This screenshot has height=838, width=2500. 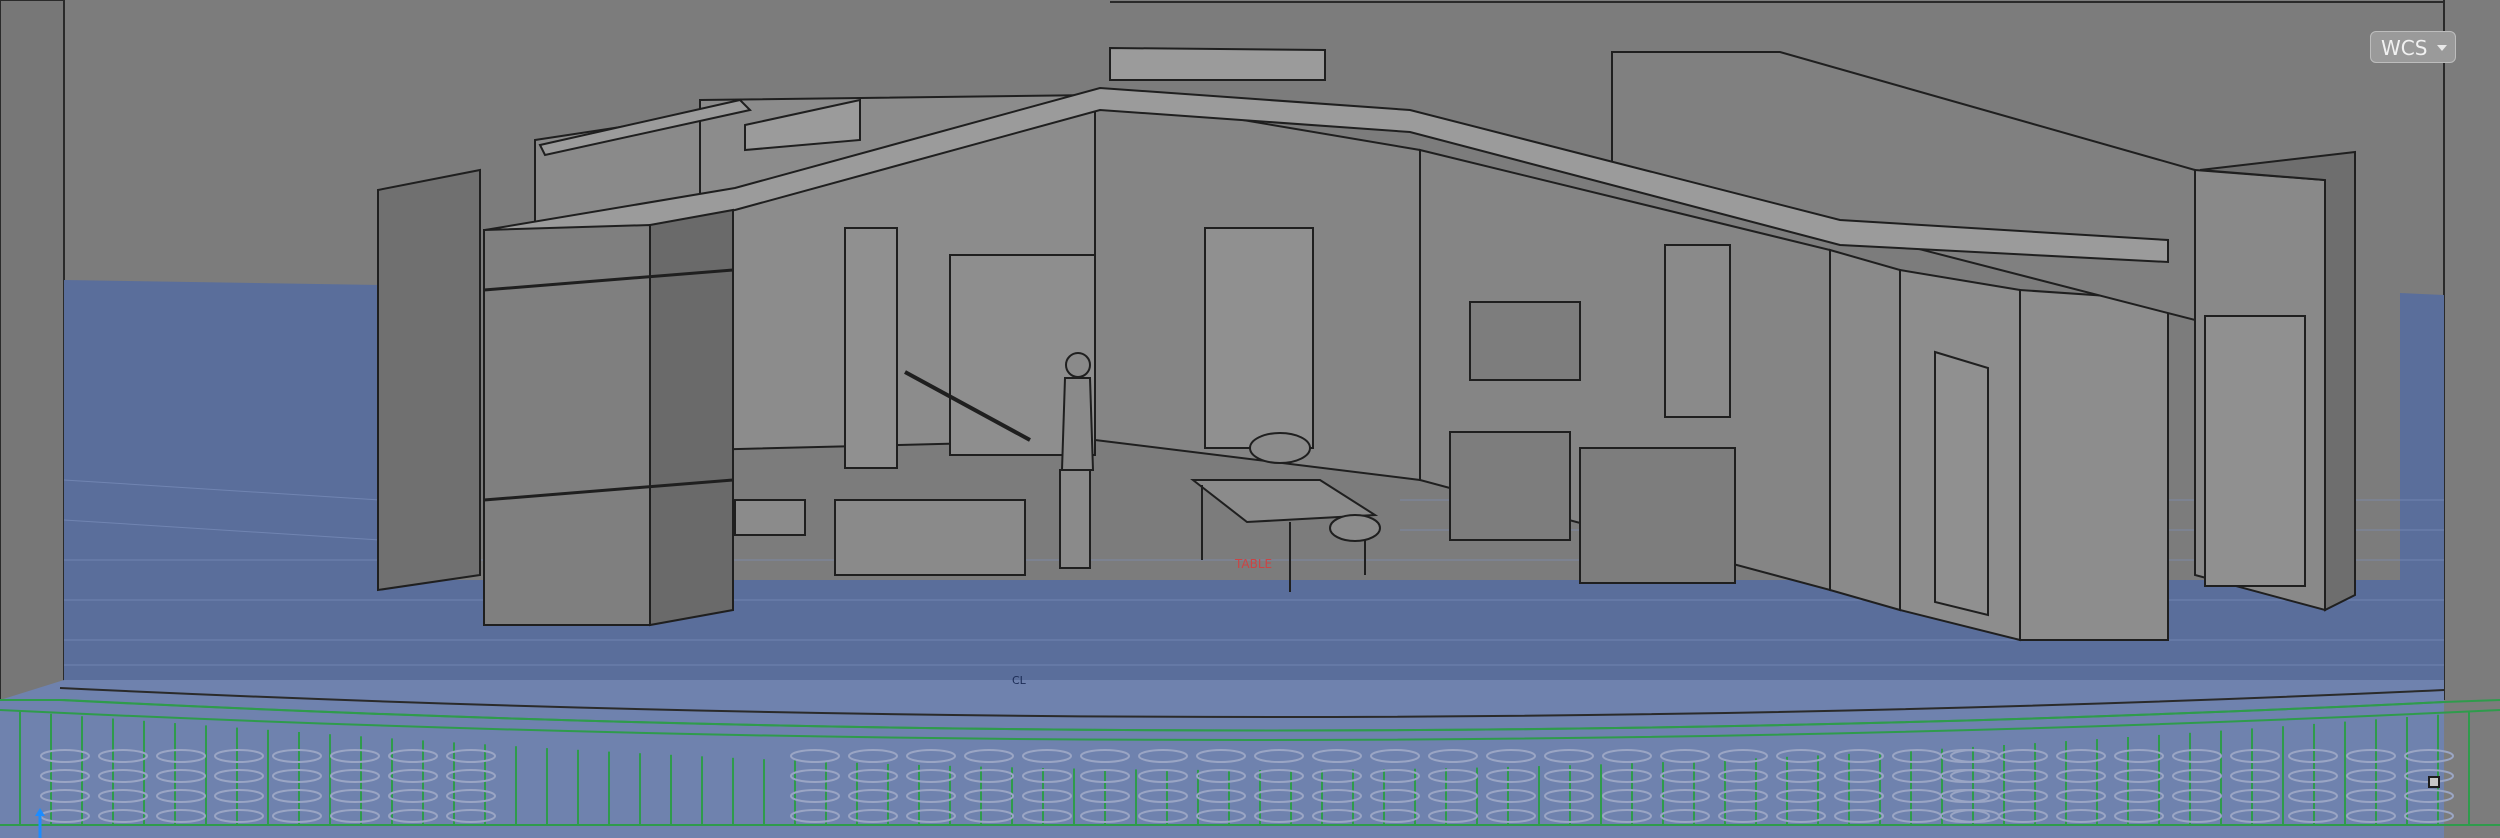 I want to click on view-cube-wcs-button: WCS, so click(x=2413, y=47).